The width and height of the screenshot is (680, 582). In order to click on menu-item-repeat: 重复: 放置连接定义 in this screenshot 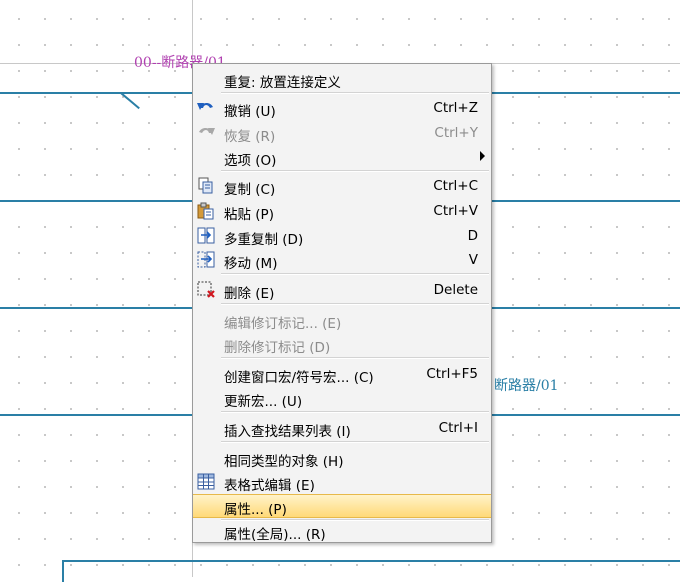, I will do `click(342, 79)`.